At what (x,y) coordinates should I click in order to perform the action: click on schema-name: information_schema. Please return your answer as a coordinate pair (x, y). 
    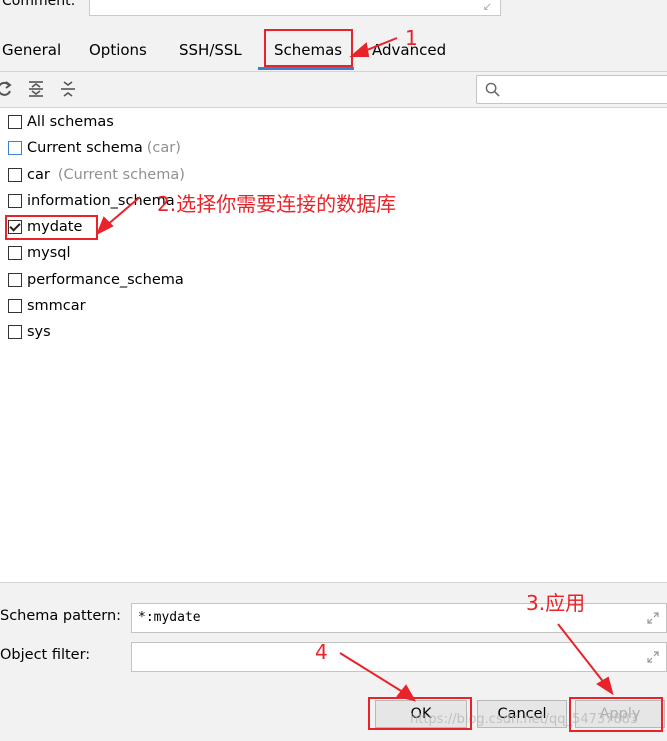
    Looking at the image, I should click on (101, 201).